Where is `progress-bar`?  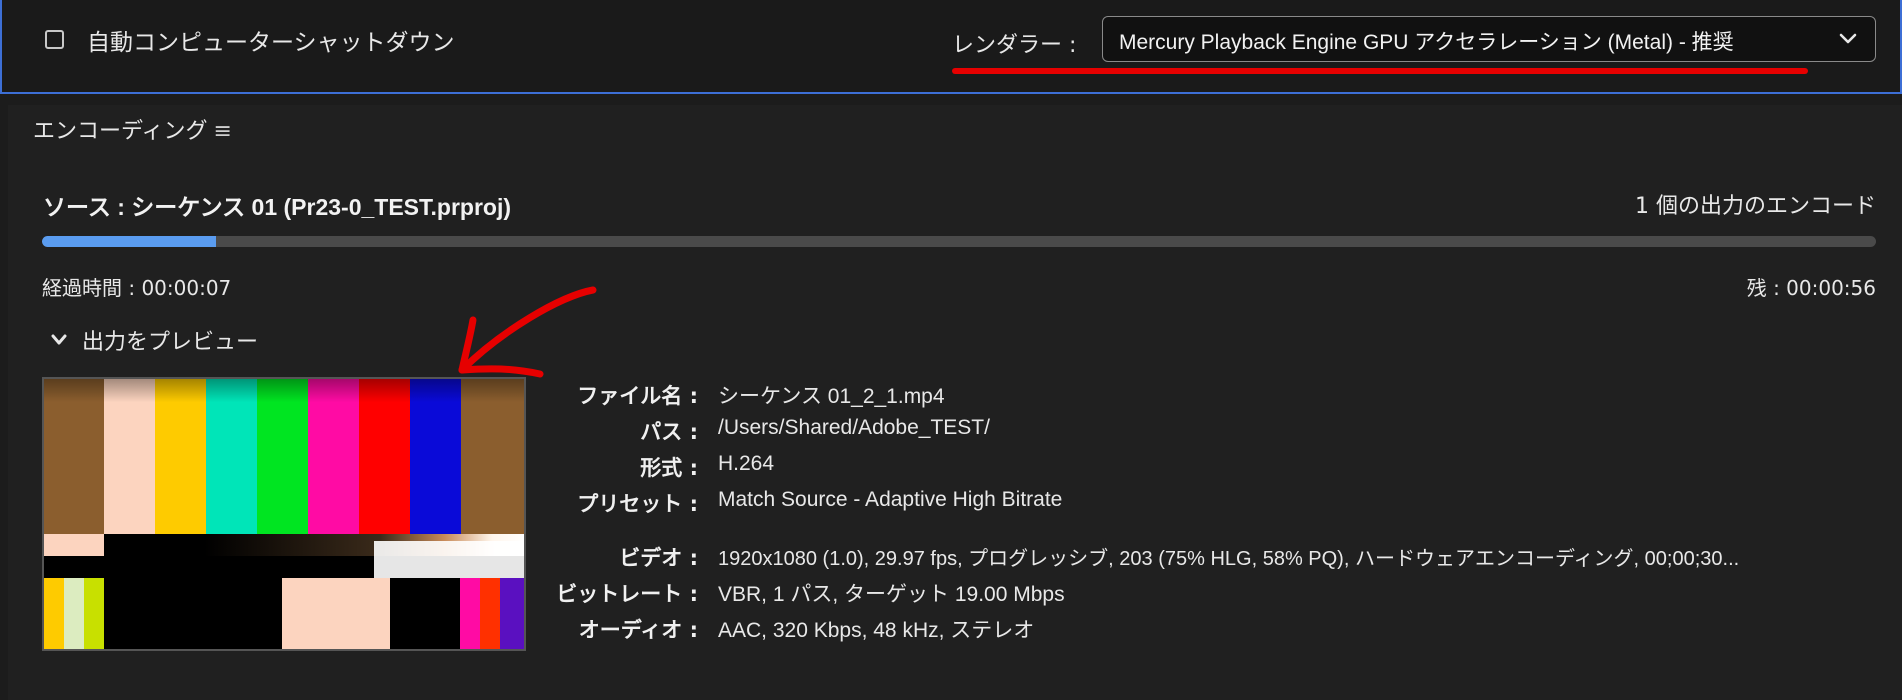
progress-bar is located at coordinates (959, 241).